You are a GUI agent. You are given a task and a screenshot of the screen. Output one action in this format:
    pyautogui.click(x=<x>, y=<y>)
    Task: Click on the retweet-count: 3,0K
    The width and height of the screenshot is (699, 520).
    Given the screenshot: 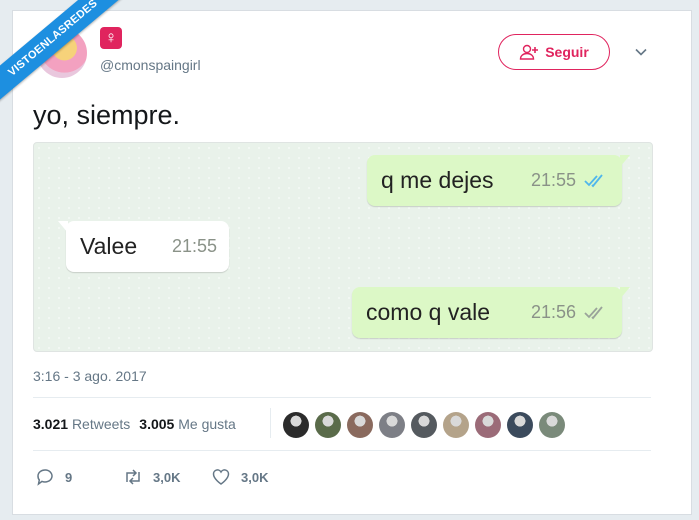 What is the action you would take?
    pyautogui.click(x=167, y=477)
    